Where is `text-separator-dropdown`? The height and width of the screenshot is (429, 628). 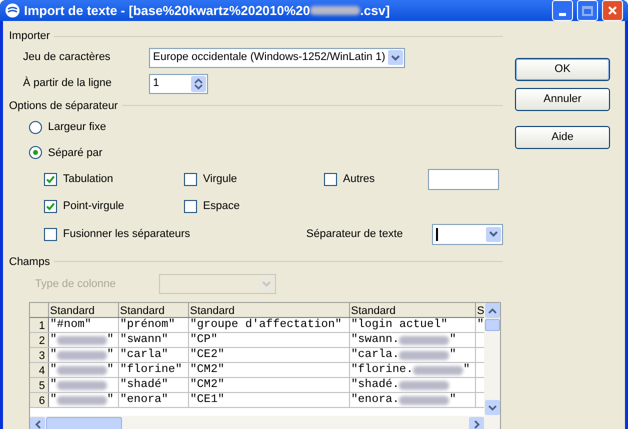
text-separator-dropdown is located at coordinates (468, 234).